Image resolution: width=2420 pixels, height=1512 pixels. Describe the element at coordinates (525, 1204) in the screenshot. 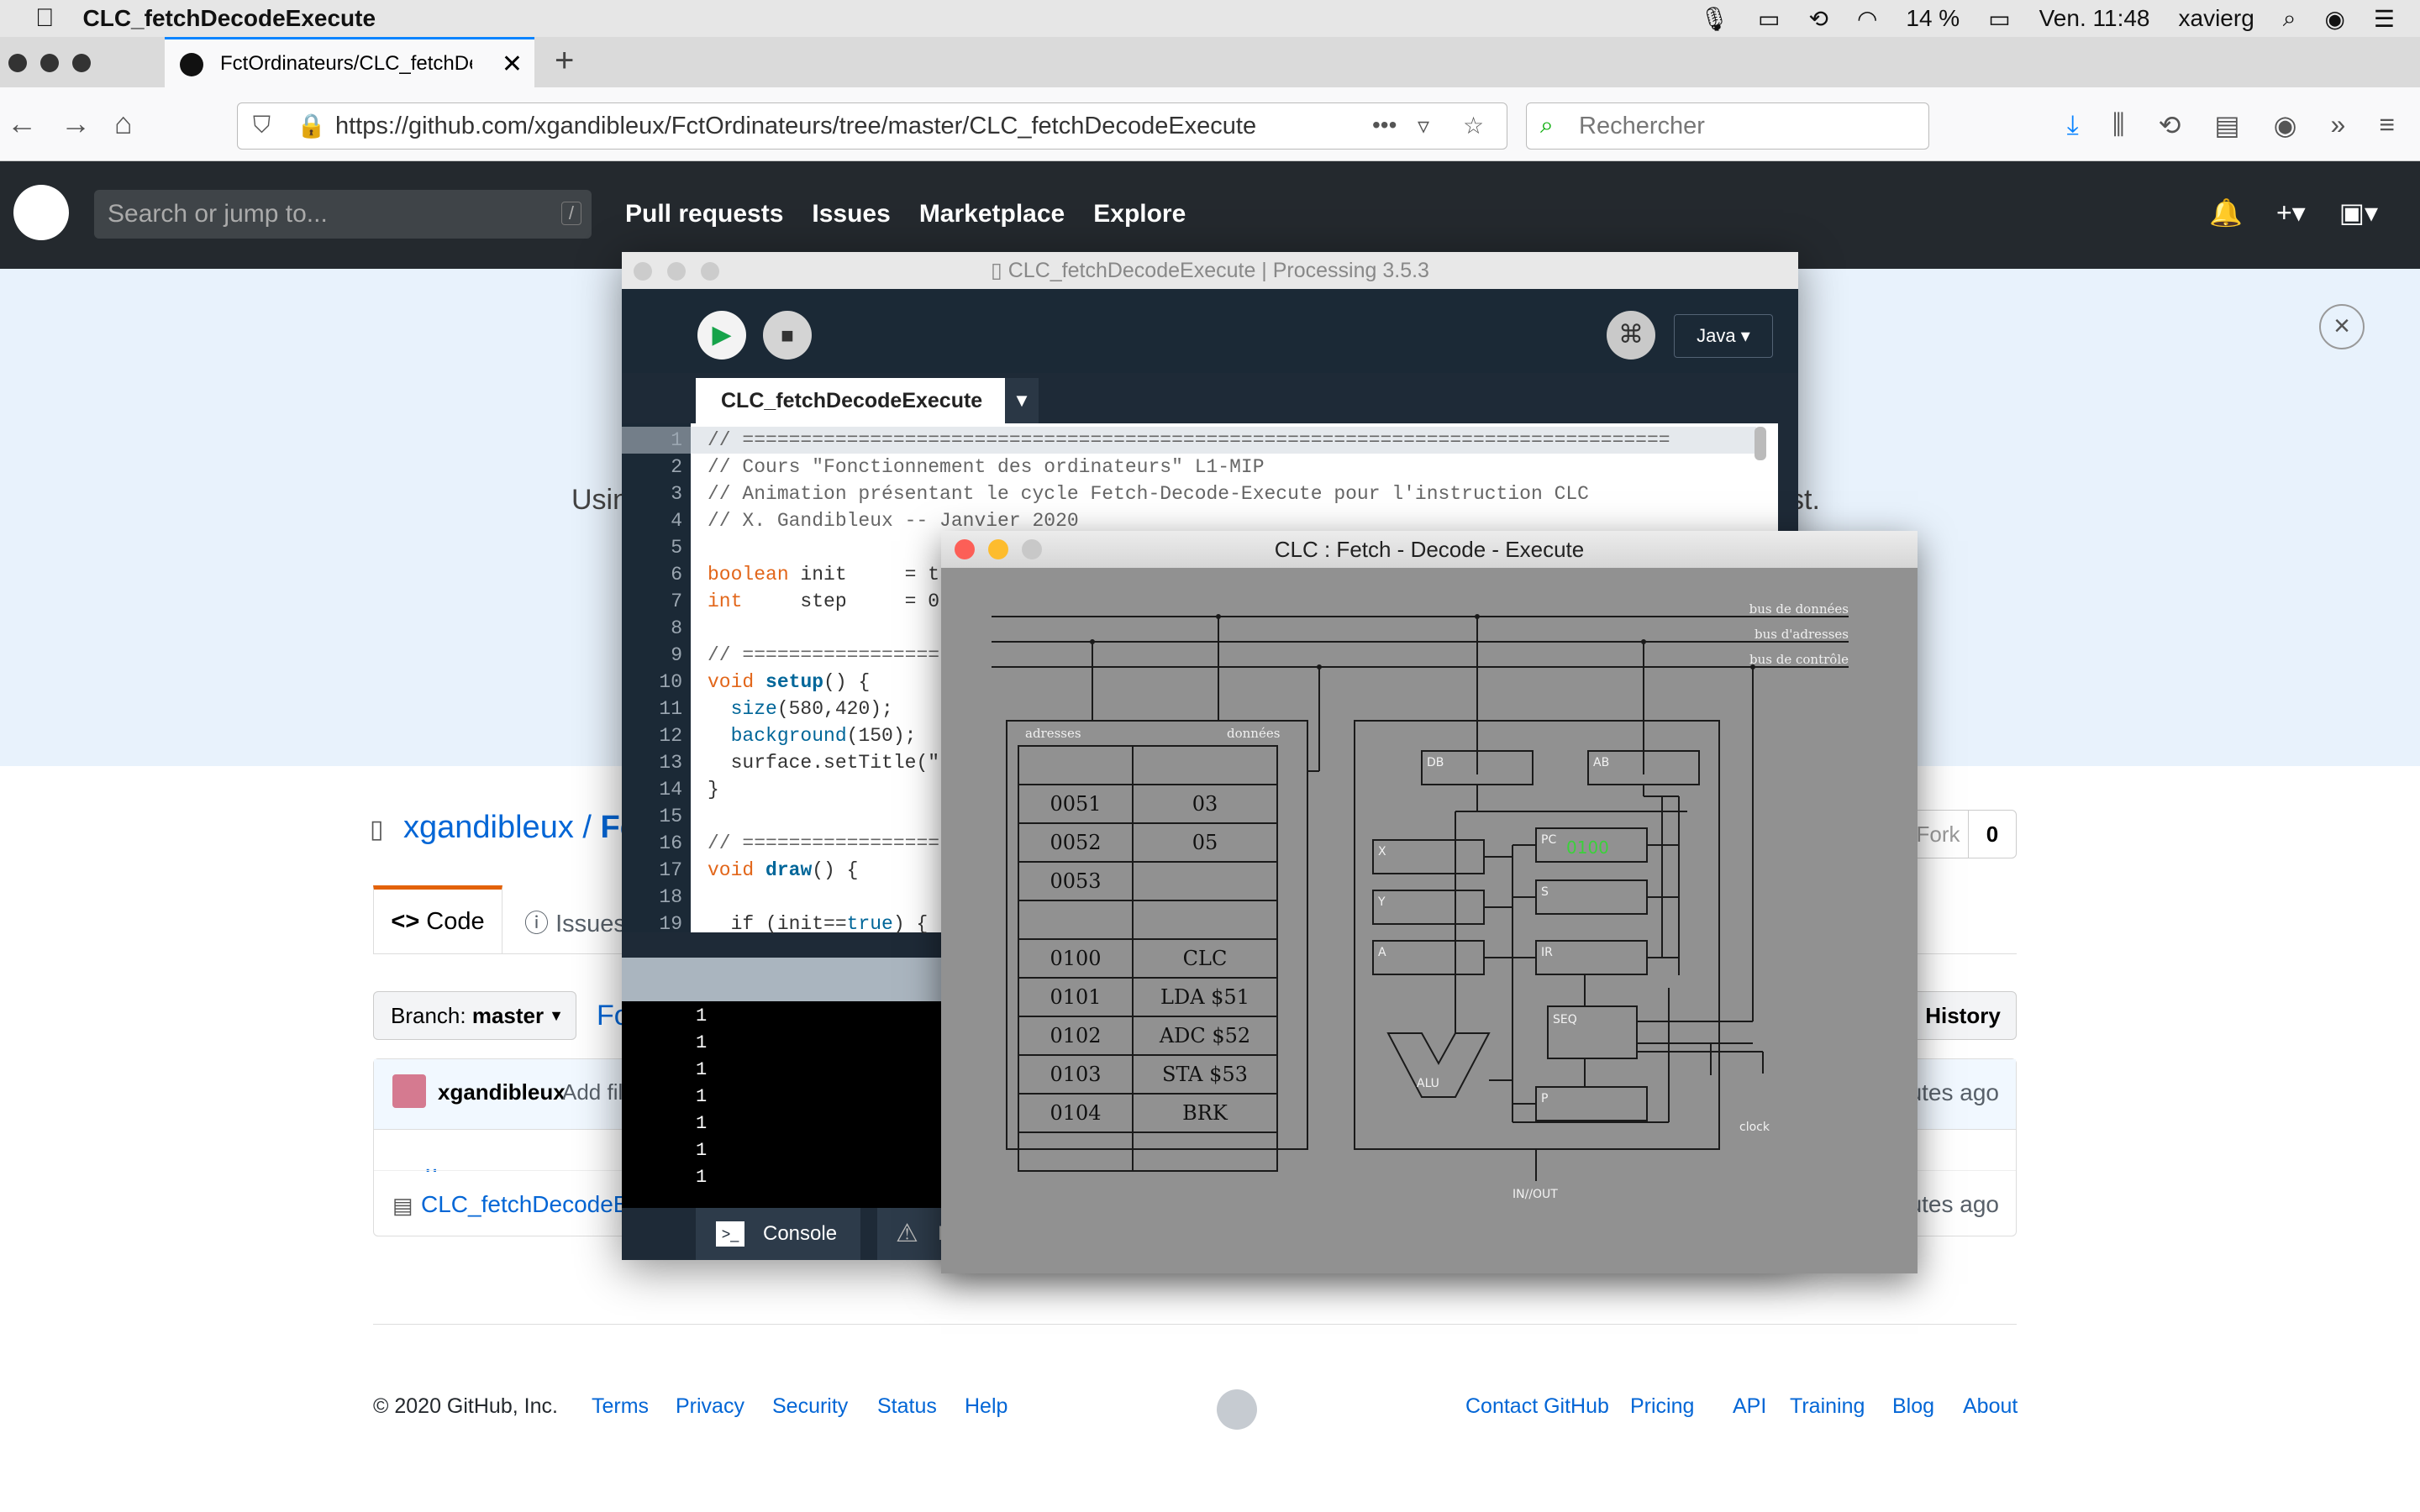

I see `file-name-link: CLC_fetchDecodeE` at that location.